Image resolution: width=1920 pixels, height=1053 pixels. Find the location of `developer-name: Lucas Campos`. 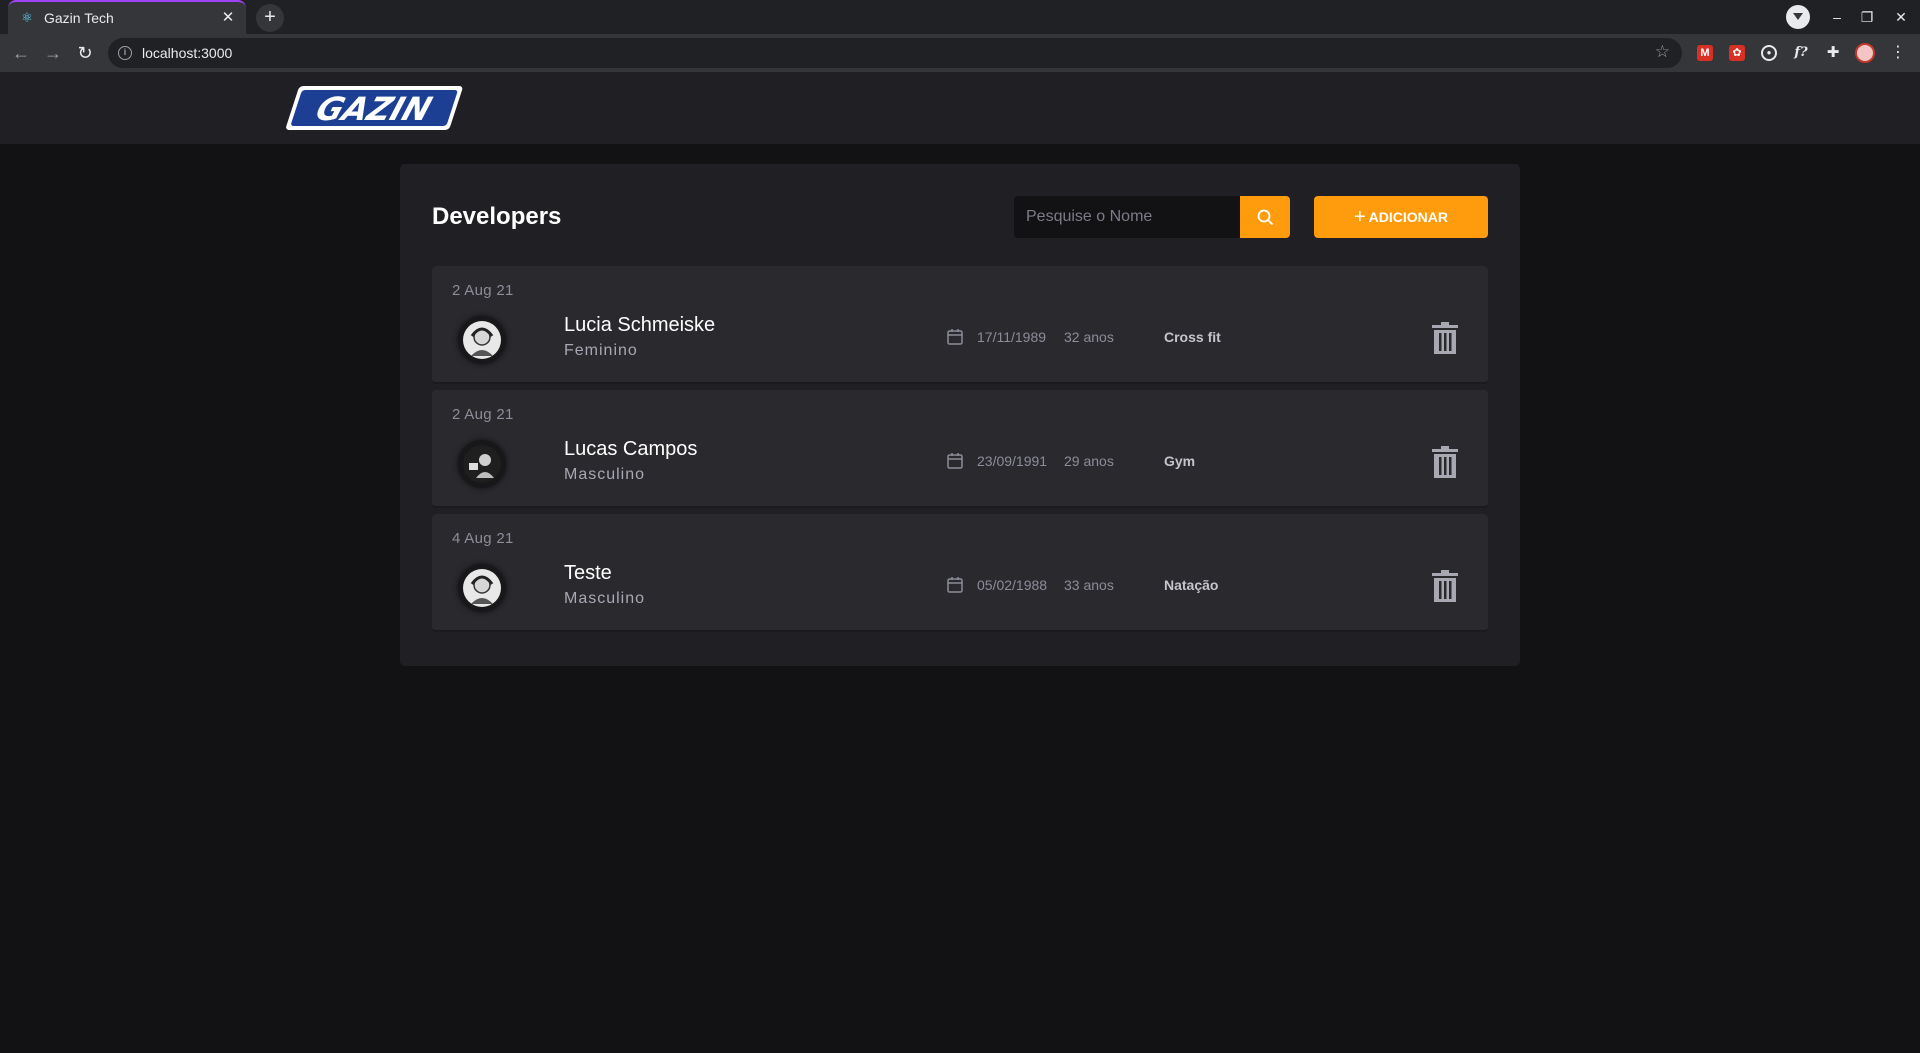

developer-name: Lucas Campos is located at coordinates (631, 449).